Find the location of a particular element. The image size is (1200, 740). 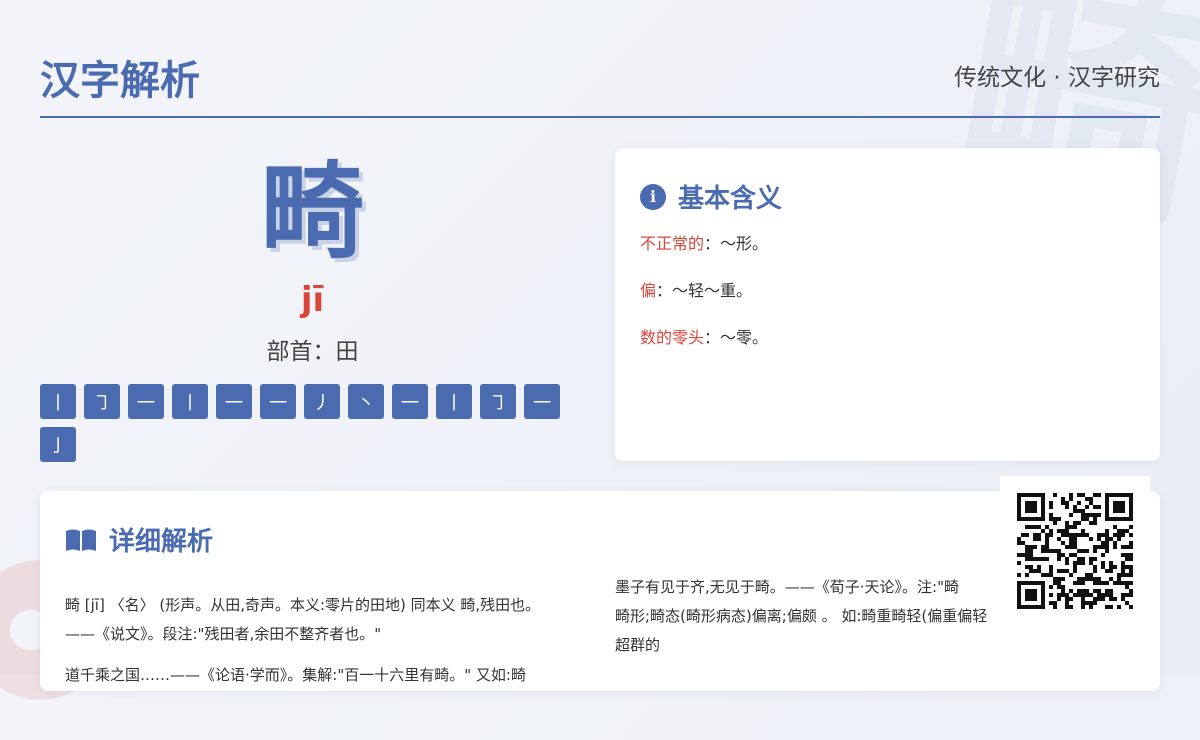

meaning-term: 偏 is located at coordinates (648, 290).